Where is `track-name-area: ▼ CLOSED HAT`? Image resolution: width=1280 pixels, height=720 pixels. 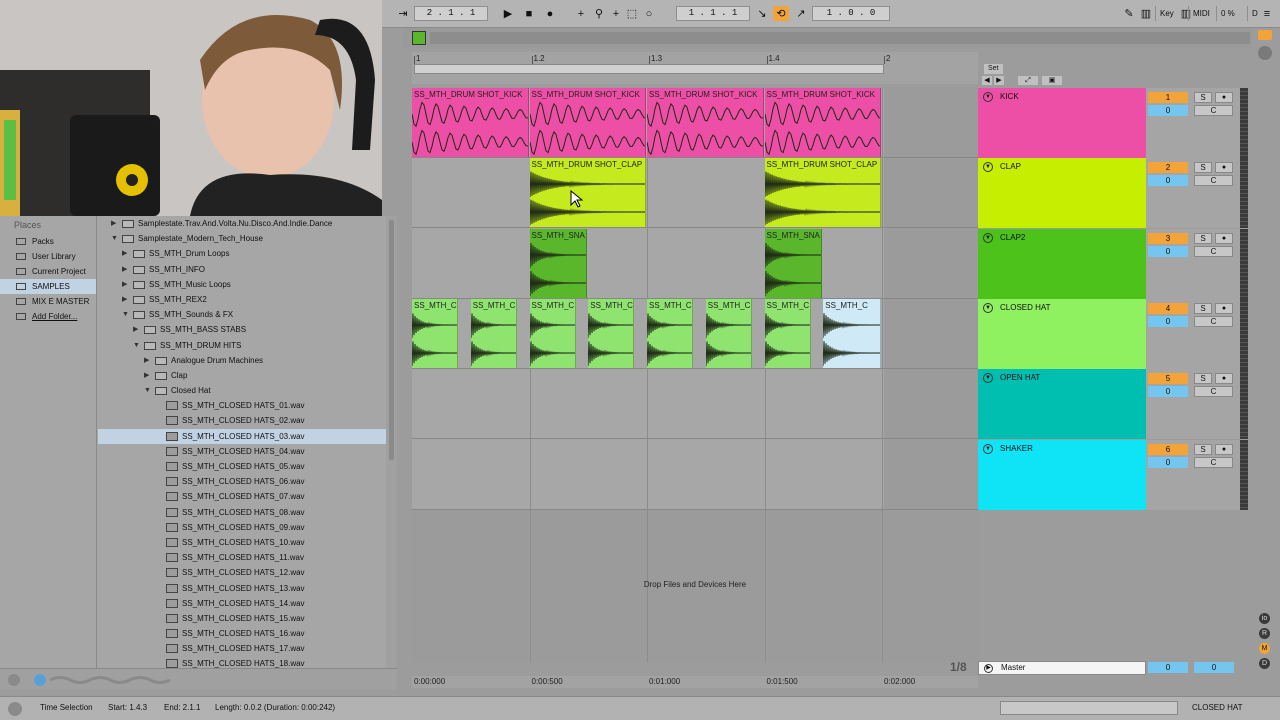
track-name-area: ▼ CLOSED HAT is located at coordinates (1062, 333).